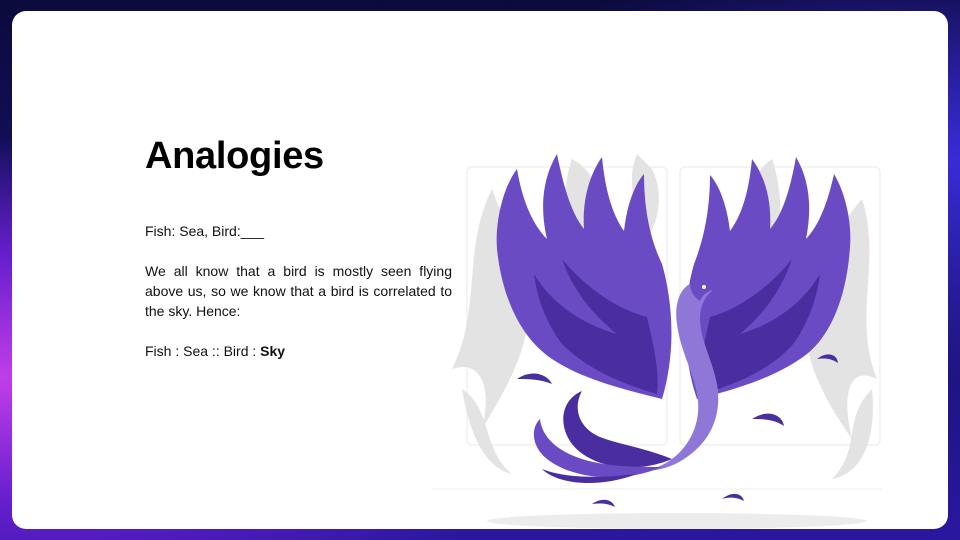 The image size is (960, 540). What do you see at coordinates (677, 521) in the screenshot?
I see `ground-shadow` at bounding box center [677, 521].